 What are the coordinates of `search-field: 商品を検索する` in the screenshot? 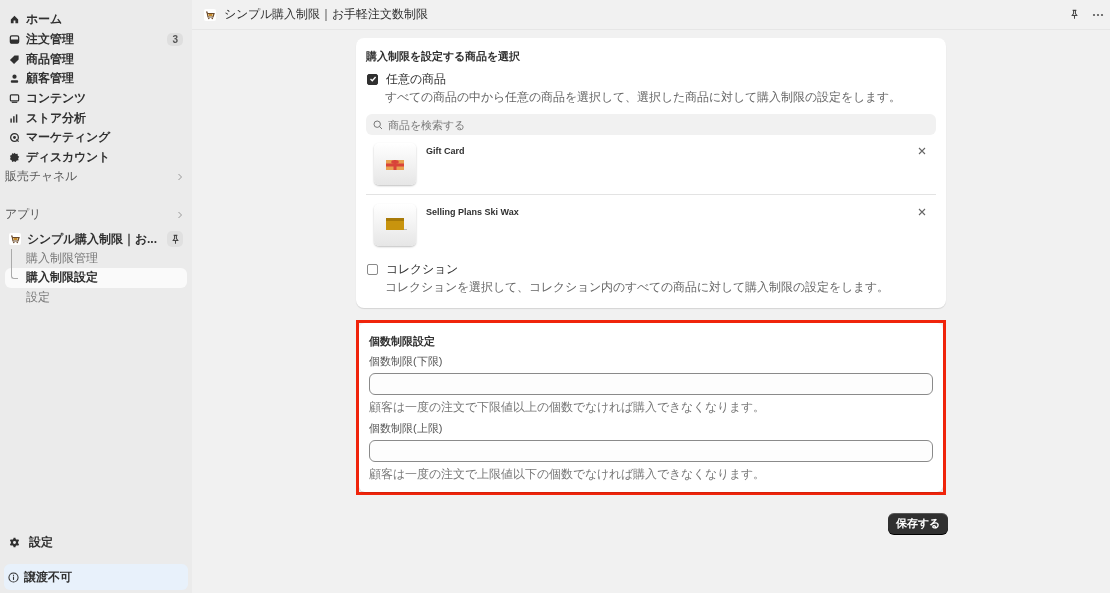 It's located at (651, 124).